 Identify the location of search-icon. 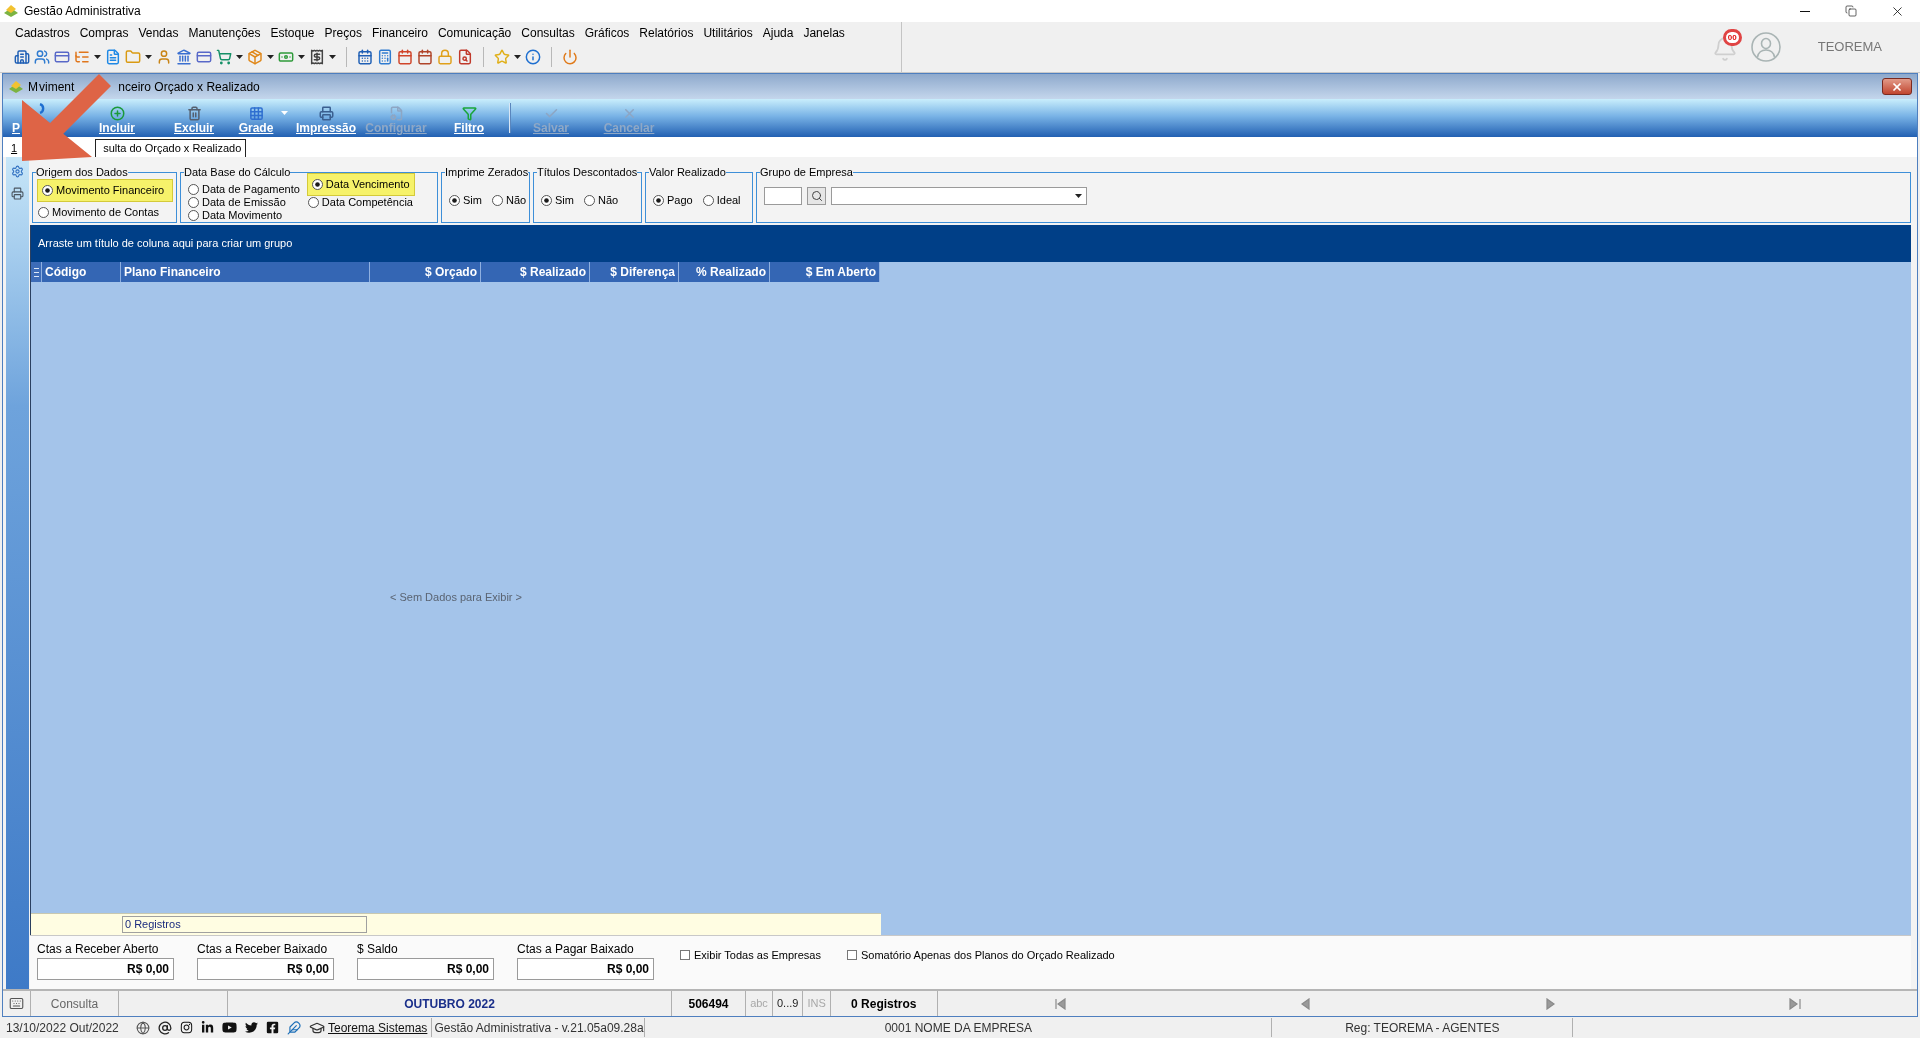
(816, 196).